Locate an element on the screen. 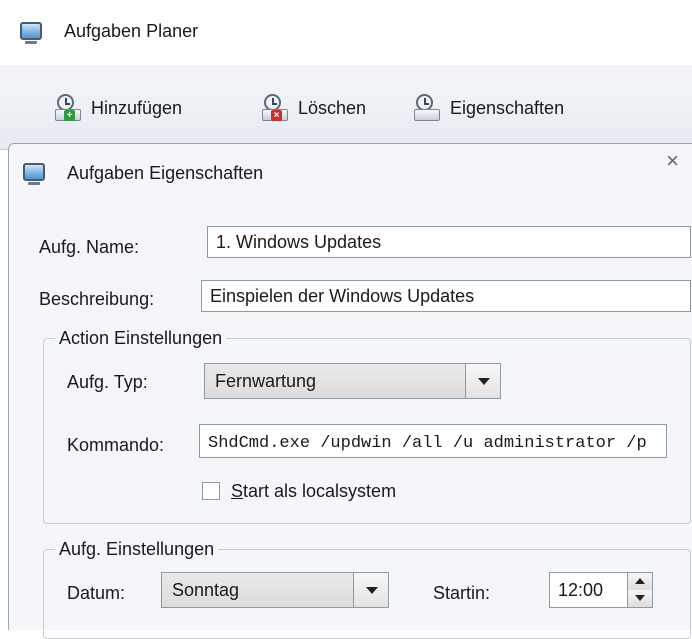  window-icon is located at coordinates (31, 33).